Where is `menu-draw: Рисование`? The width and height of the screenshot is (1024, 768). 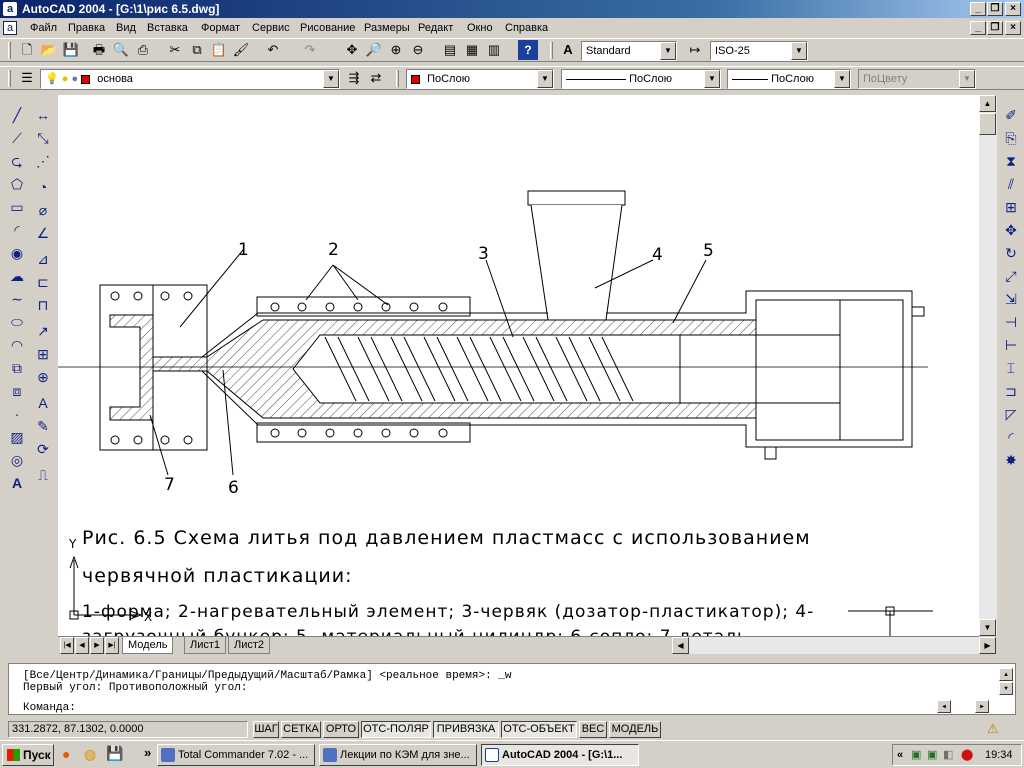 menu-draw: Рисование is located at coordinates (327, 28).